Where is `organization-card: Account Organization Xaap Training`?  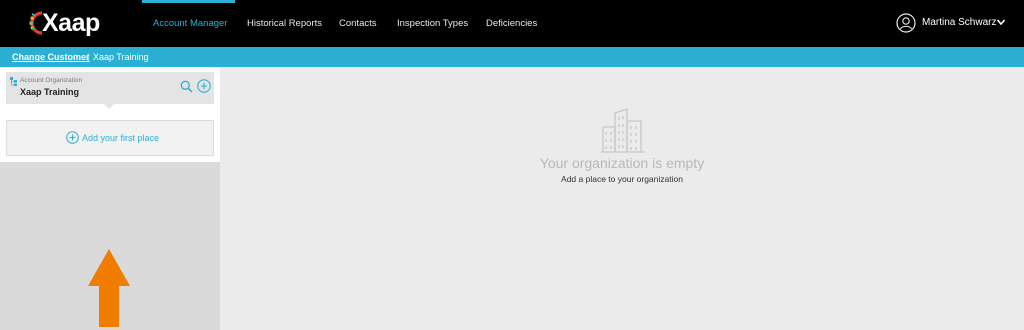
organization-card: Account Organization Xaap Training is located at coordinates (110, 88).